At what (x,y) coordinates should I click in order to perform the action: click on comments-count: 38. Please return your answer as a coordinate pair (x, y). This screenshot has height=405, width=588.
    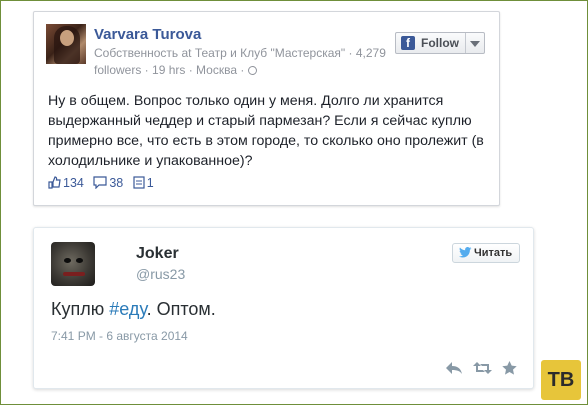
    Looking at the image, I should click on (116, 183).